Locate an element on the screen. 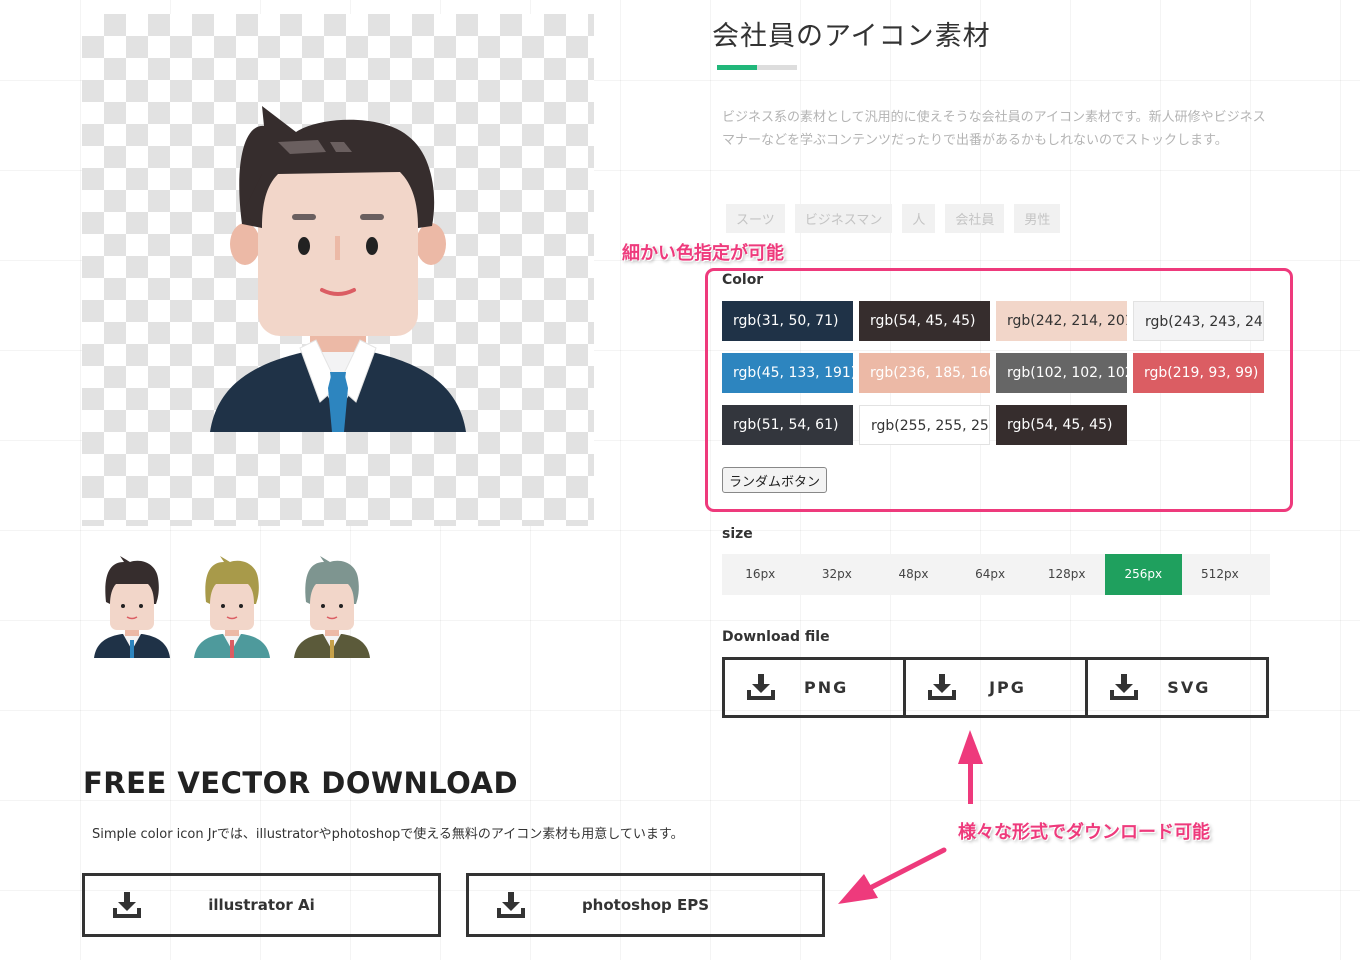  download-png-button: PNG is located at coordinates (816, 687).